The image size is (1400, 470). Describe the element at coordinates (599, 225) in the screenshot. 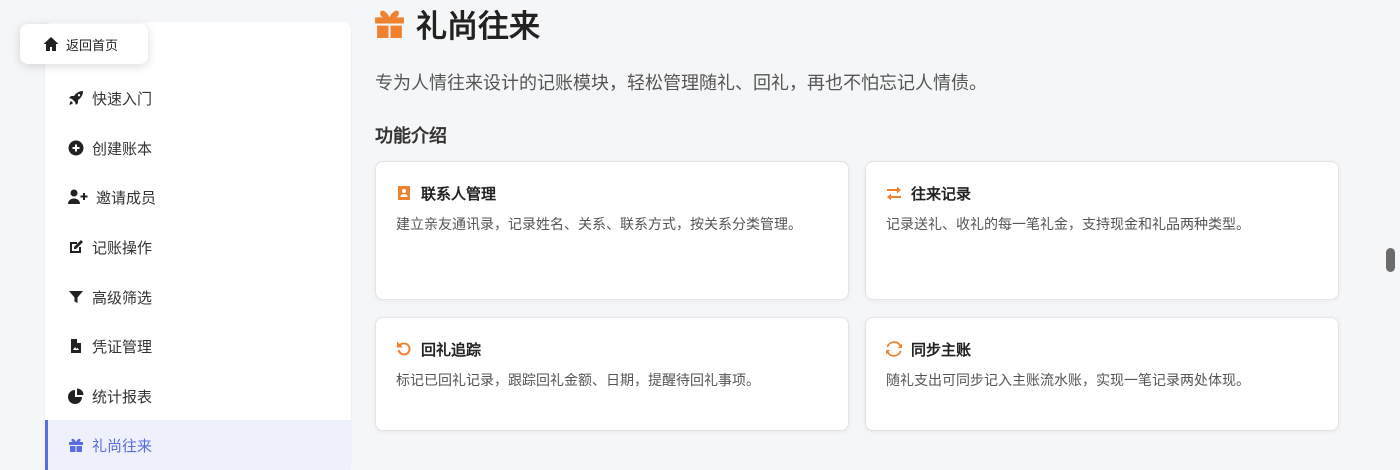

I see `feature-card-desc: 建立亲友通讯录，记录姓名、关系、联系方式，按关系分类管理。` at that location.